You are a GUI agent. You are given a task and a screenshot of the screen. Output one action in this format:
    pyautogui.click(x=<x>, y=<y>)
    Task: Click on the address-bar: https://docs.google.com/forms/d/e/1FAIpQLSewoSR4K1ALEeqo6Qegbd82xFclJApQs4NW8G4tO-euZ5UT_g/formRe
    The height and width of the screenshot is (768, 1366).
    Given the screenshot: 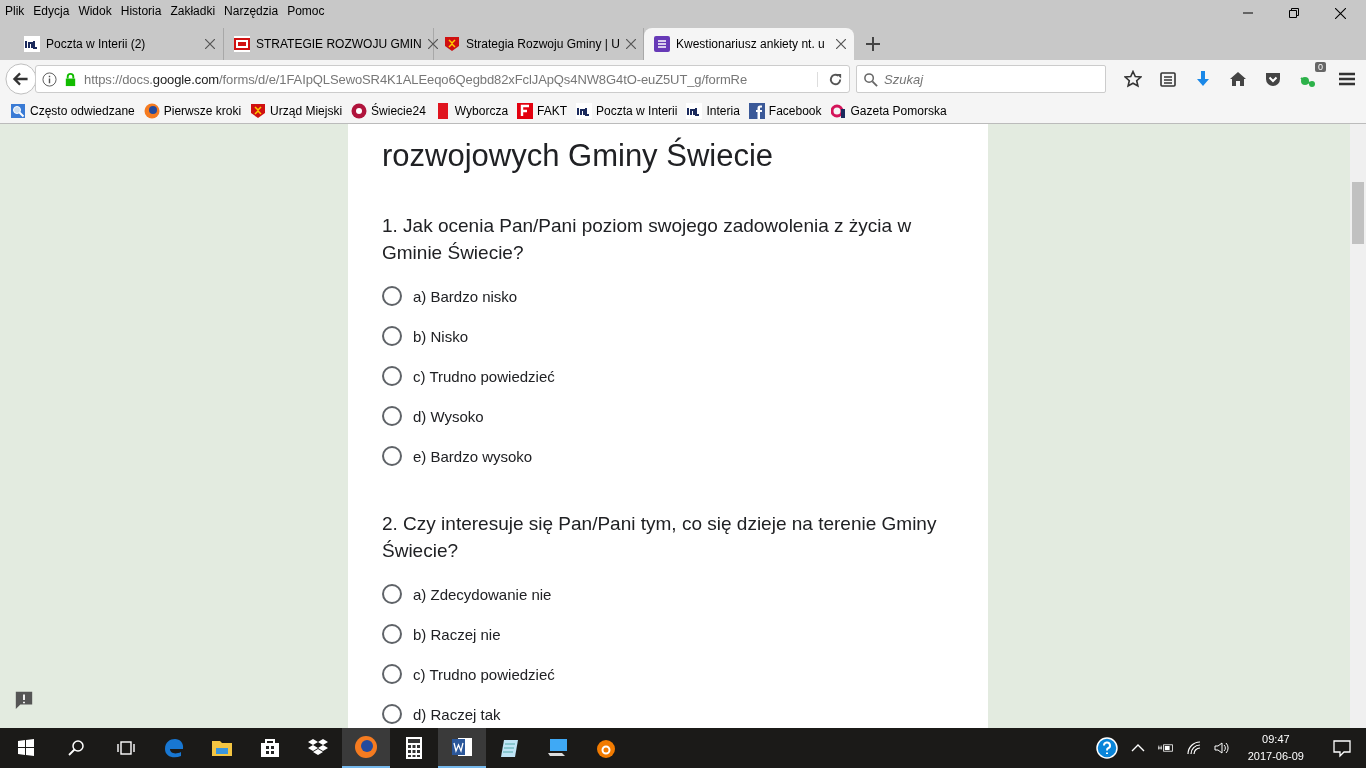 What is the action you would take?
    pyautogui.click(x=442, y=79)
    